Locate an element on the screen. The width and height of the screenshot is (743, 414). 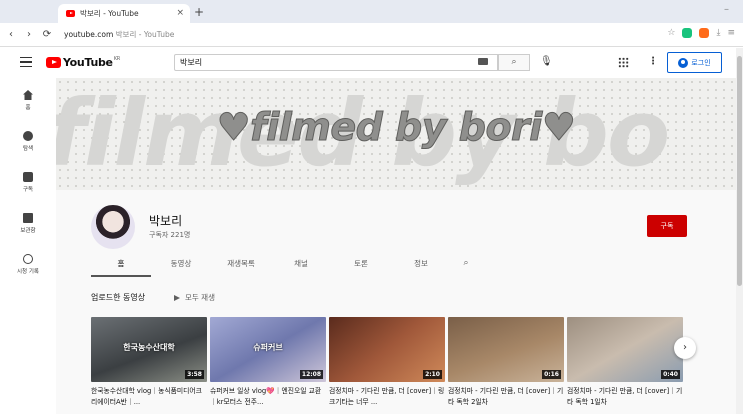
sidebar-item-label: 탐색 is located at coordinates (28, 149).